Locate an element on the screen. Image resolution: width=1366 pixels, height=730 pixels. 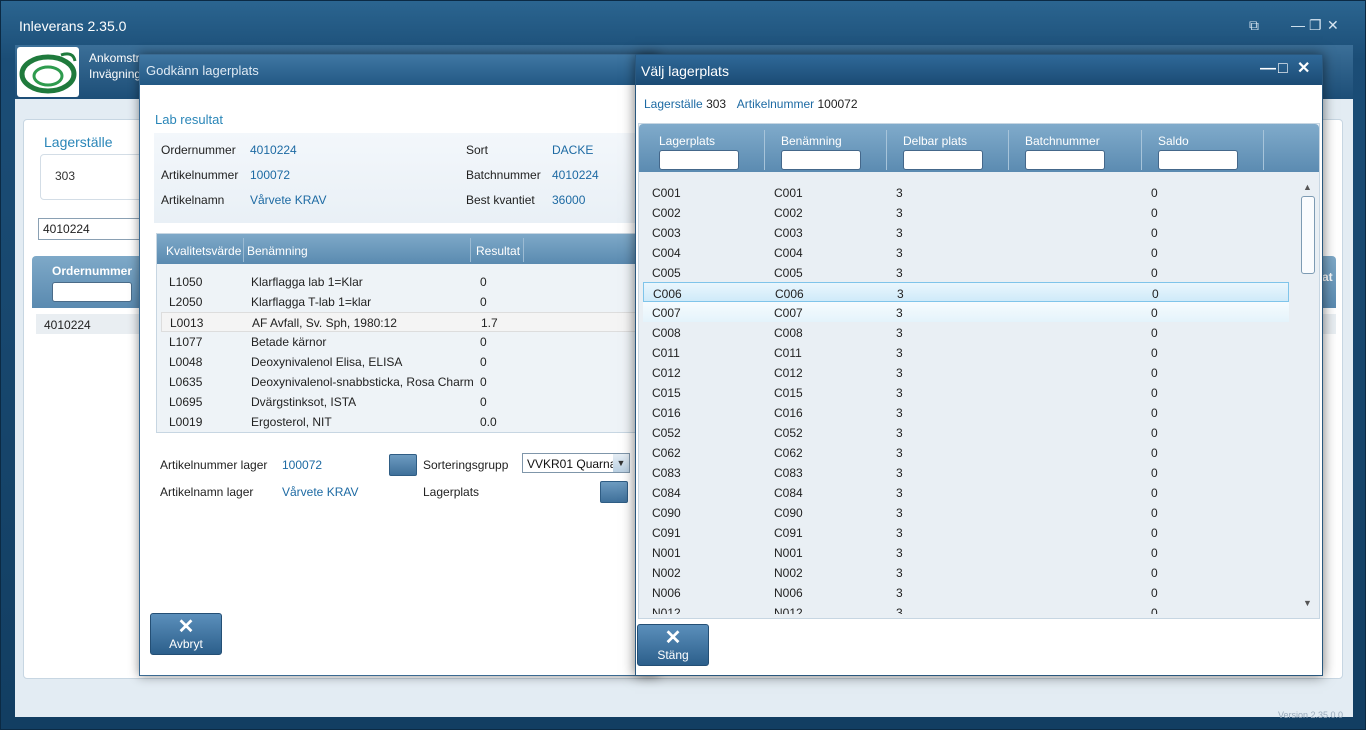
stang-button: ✕ Stäng is located at coordinates (673, 645).